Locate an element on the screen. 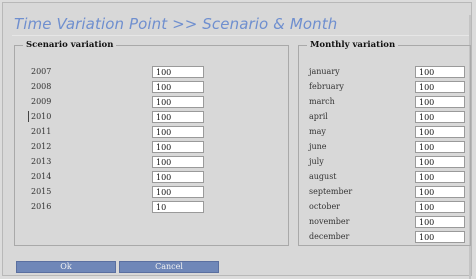  scenario-value-input-2007 is located at coordinates (178, 72).